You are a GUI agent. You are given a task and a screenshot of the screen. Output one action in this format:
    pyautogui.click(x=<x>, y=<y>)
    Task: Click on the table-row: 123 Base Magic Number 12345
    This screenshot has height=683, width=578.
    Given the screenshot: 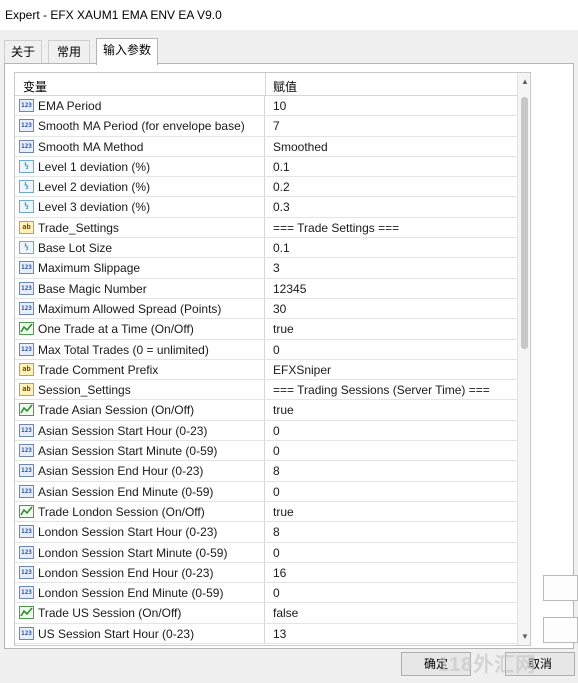 What is the action you would take?
    pyautogui.click(x=266, y=288)
    